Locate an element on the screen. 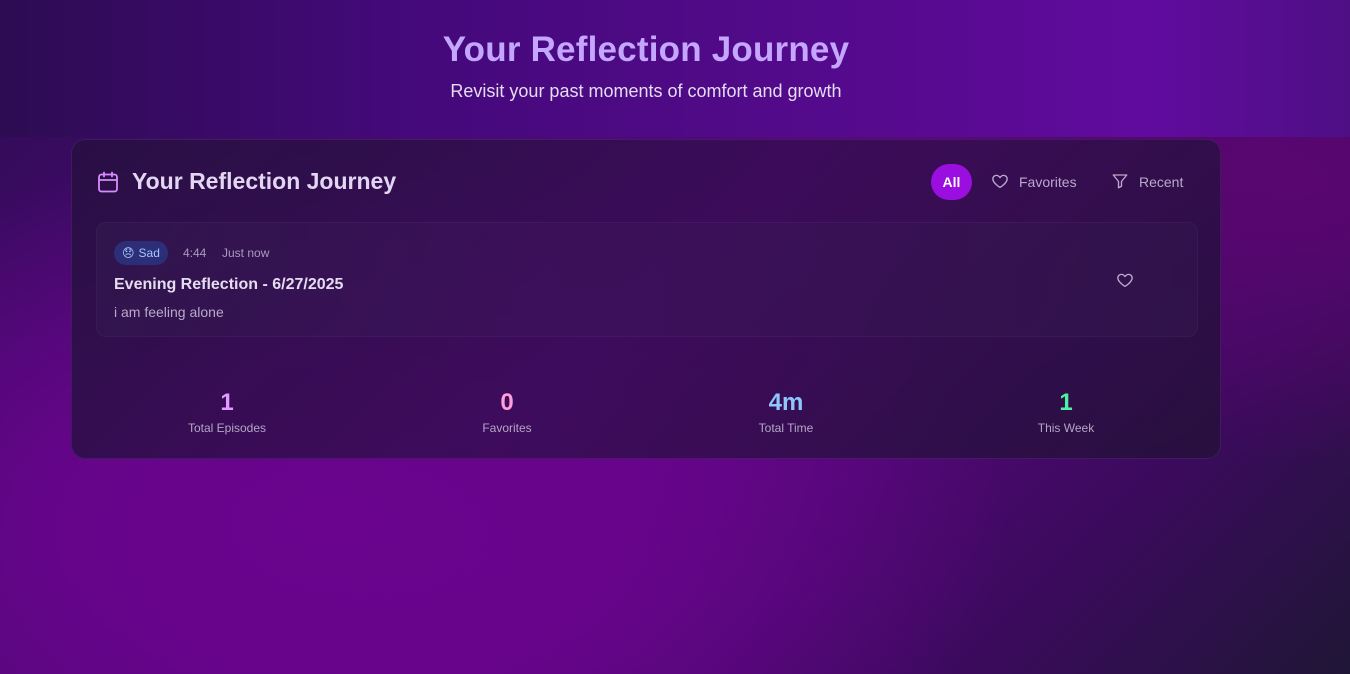 This screenshot has height=674, width=1350. filter-all-button: All is located at coordinates (951, 182).